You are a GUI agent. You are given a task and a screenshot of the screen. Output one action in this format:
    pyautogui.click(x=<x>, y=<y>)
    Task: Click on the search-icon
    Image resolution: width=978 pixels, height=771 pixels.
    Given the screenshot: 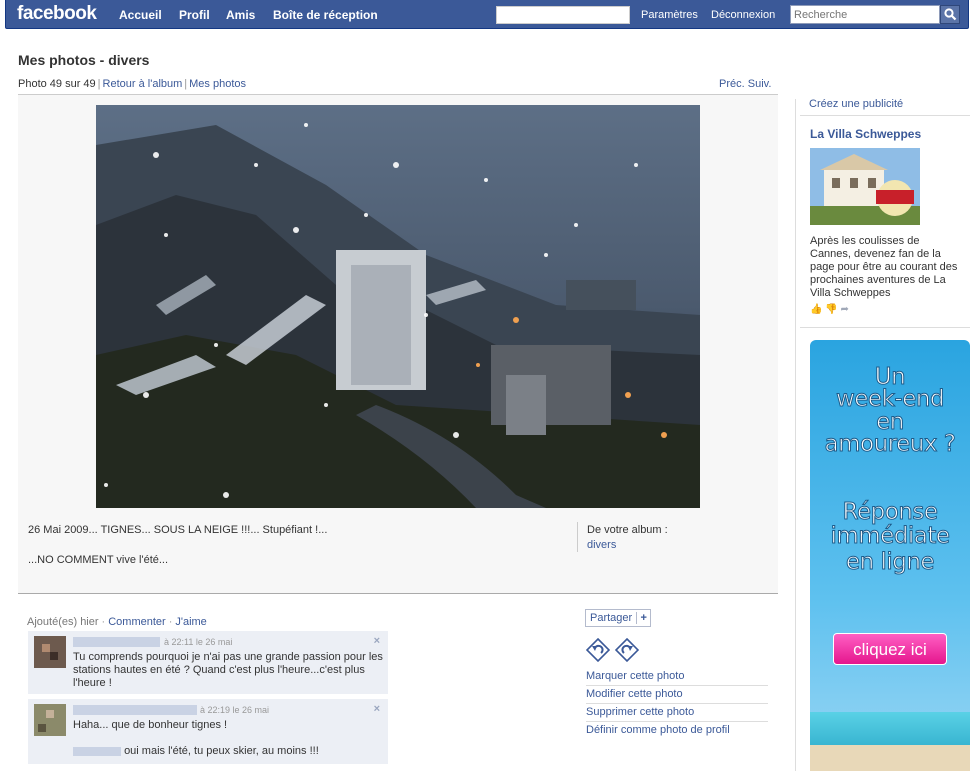 What is the action you would take?
    pyautogui.click(x=950, y=14)
    